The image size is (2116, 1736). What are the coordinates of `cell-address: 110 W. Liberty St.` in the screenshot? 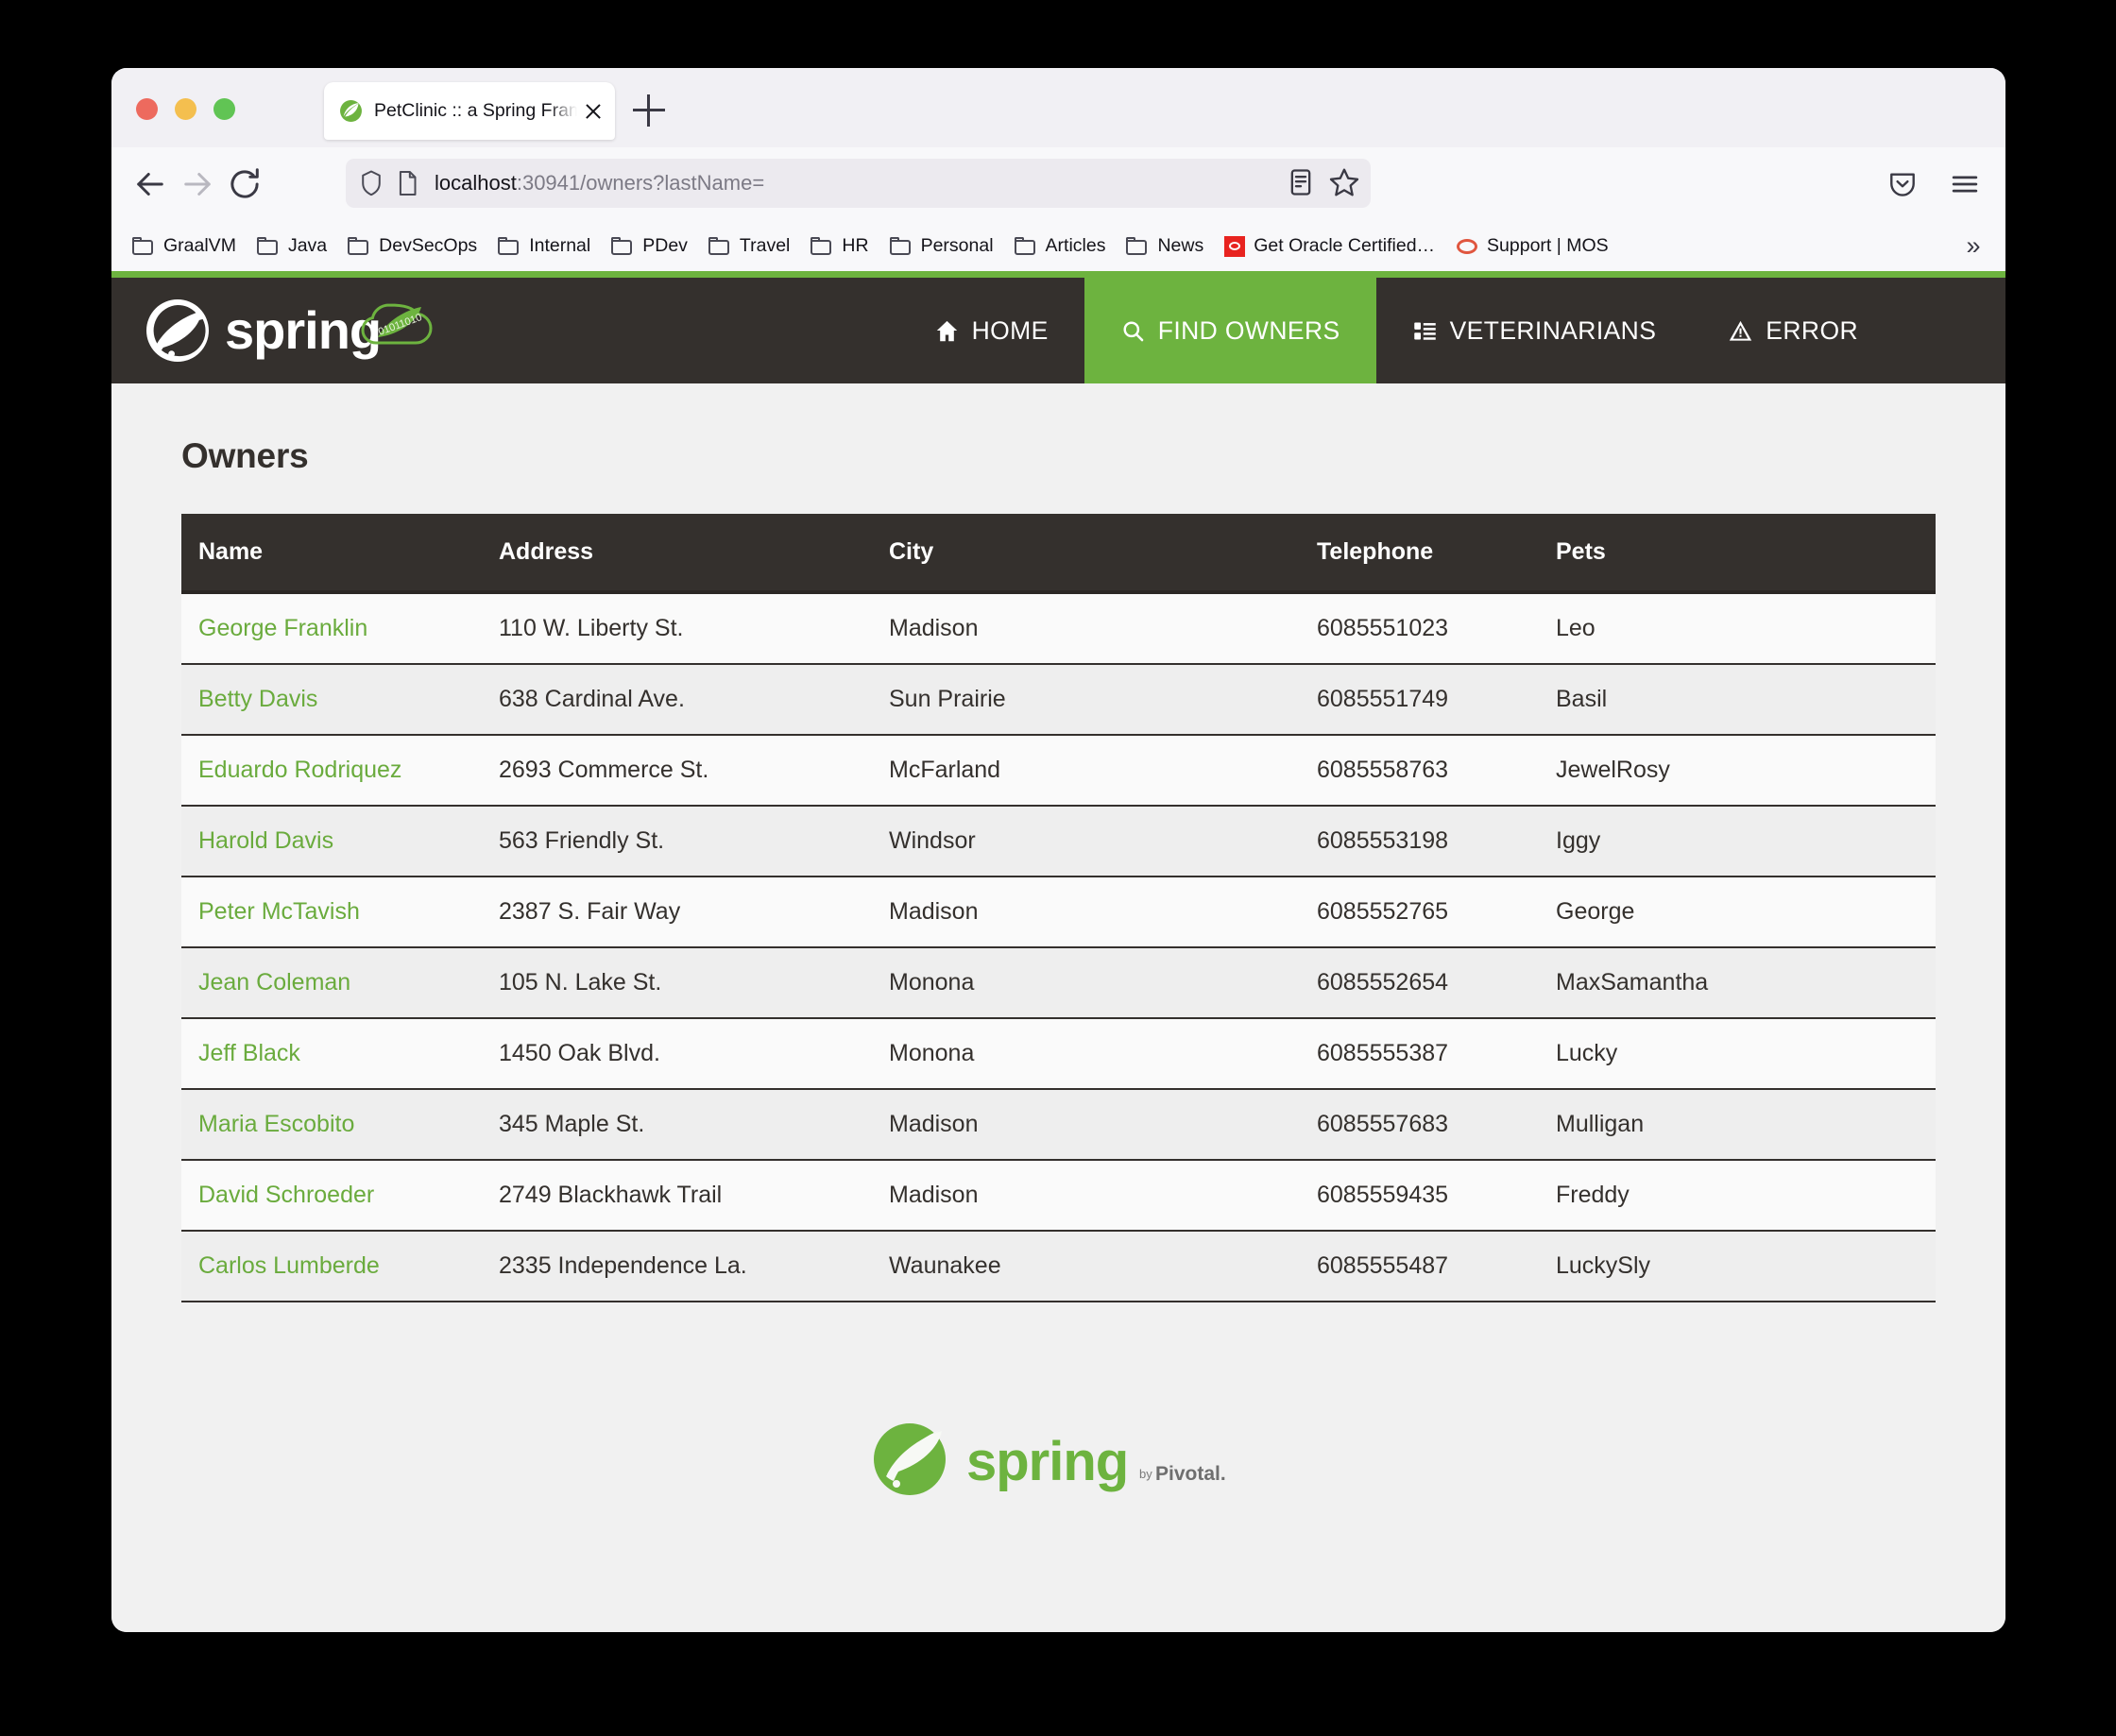 It's located at (677, 629).